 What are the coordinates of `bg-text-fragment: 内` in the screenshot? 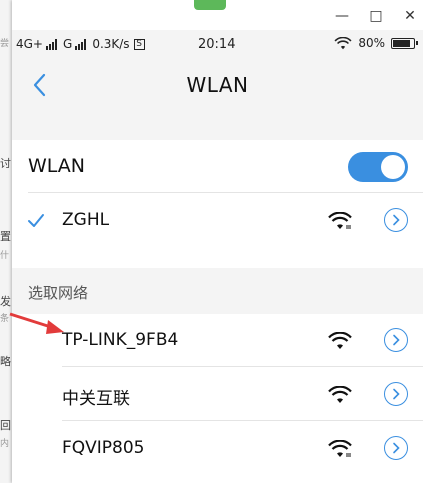 It's located at (5, 444).